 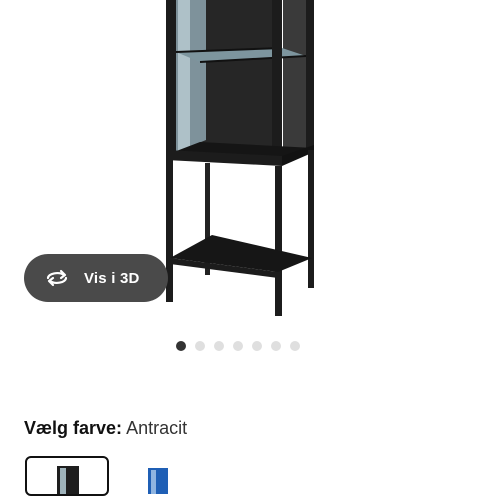 I want to click on color-selector-heading: Vælg farve: Antracit, so click(x=105, y=428).